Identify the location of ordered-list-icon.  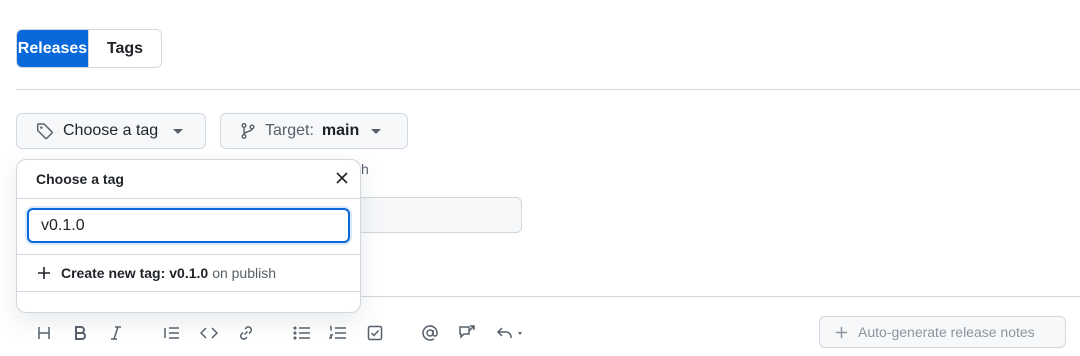
(338, 333).